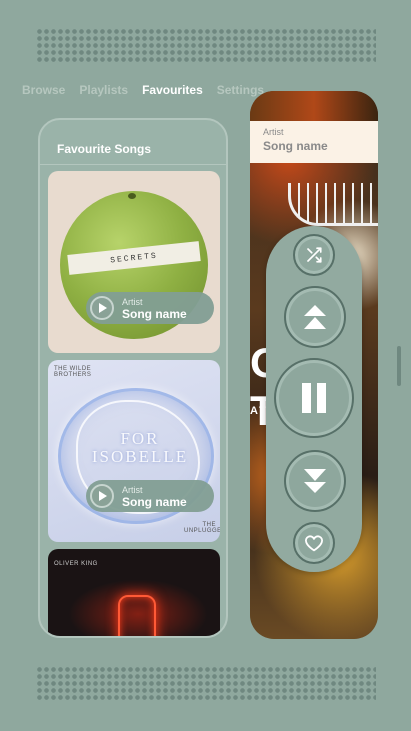 The width and height of the screenshot is (411, 731). What do you see at coordinates (134, 592) in the screenshot?
I see `song-card: OLIVER KING` at bounding box center [134, 592].